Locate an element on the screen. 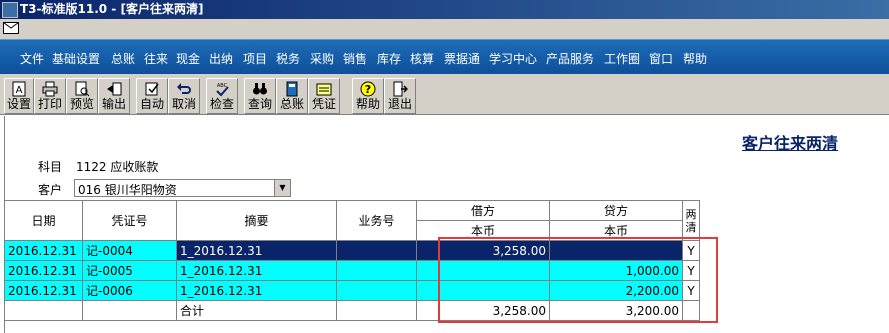 Image resolution: width=889 pixels, height=333 pixels. menu-general-ledger: 总账 is located at coordinates (123, 58).